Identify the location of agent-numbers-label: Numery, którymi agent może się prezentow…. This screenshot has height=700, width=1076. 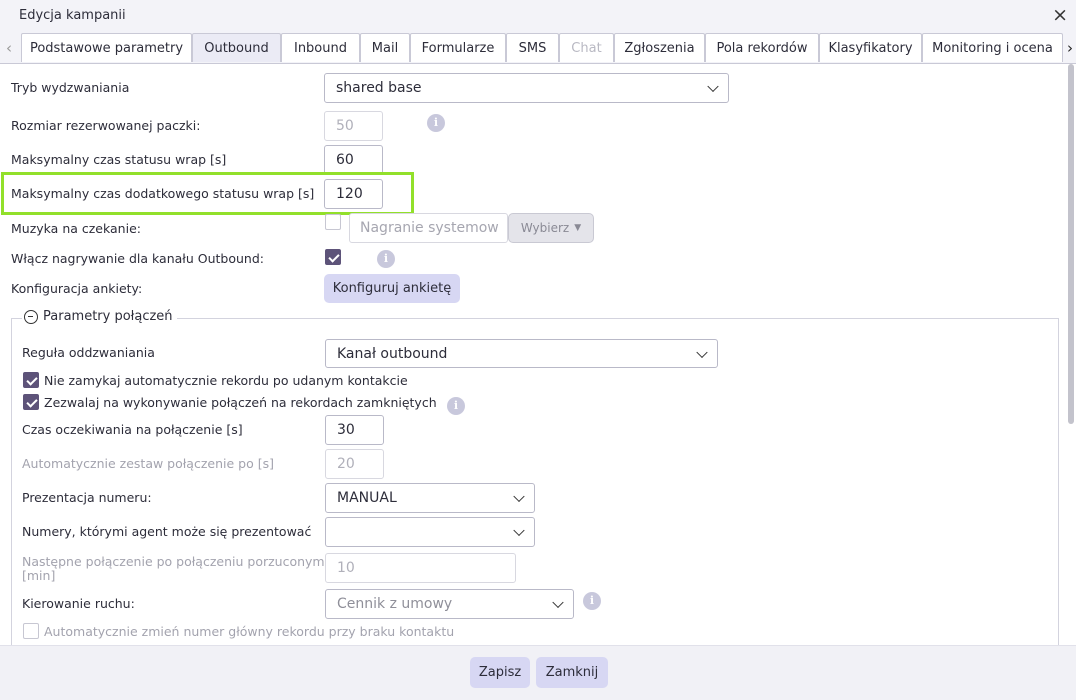
(167, 531).